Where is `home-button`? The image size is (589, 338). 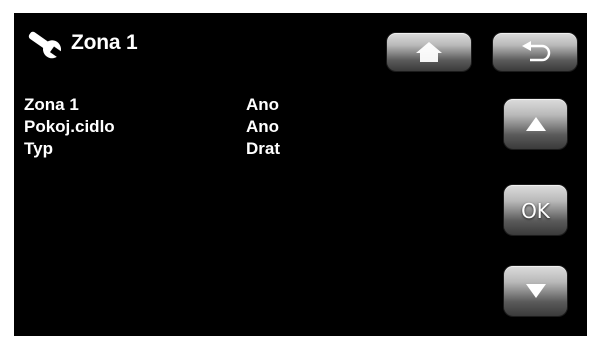
home-button is located at coordinates (429, 52).